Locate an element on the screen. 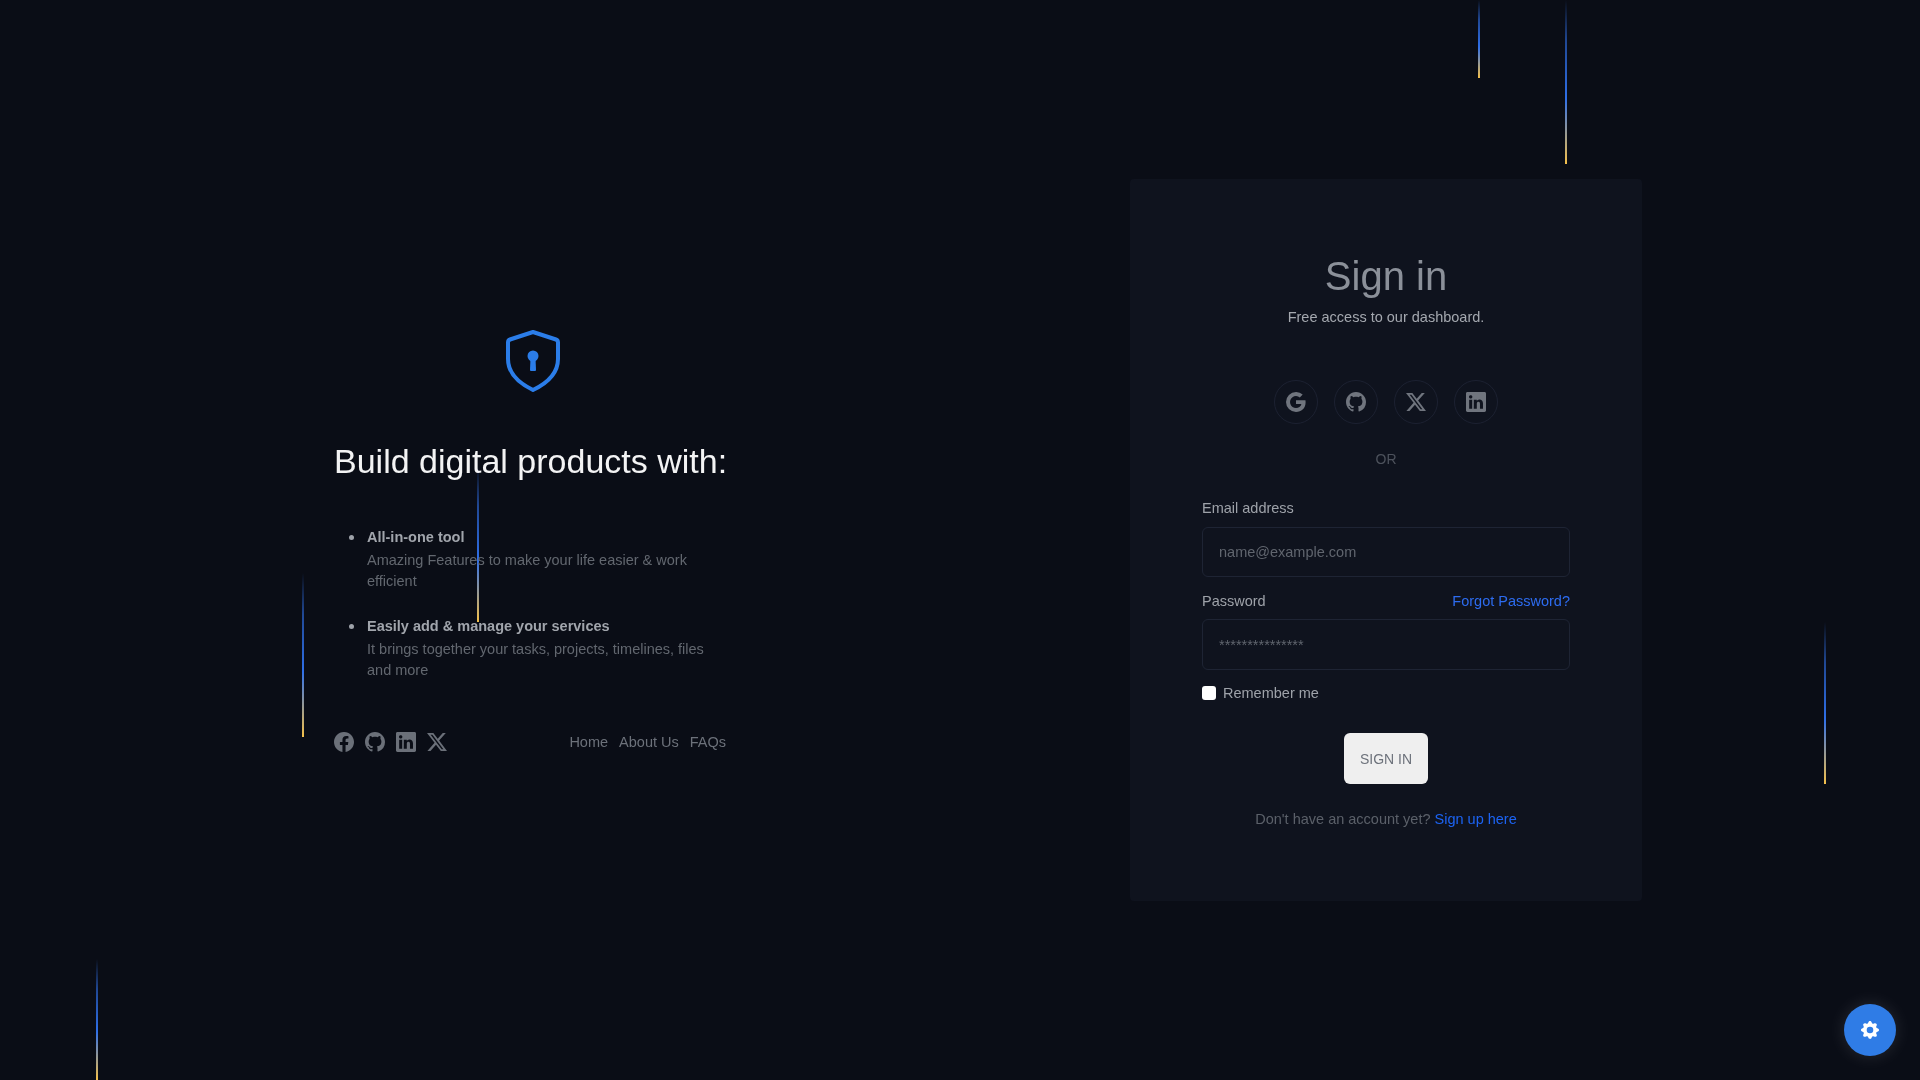 This screenshot has height=1080, width=1920. email-field: name@example.com is located at coordinates (1386, 552).